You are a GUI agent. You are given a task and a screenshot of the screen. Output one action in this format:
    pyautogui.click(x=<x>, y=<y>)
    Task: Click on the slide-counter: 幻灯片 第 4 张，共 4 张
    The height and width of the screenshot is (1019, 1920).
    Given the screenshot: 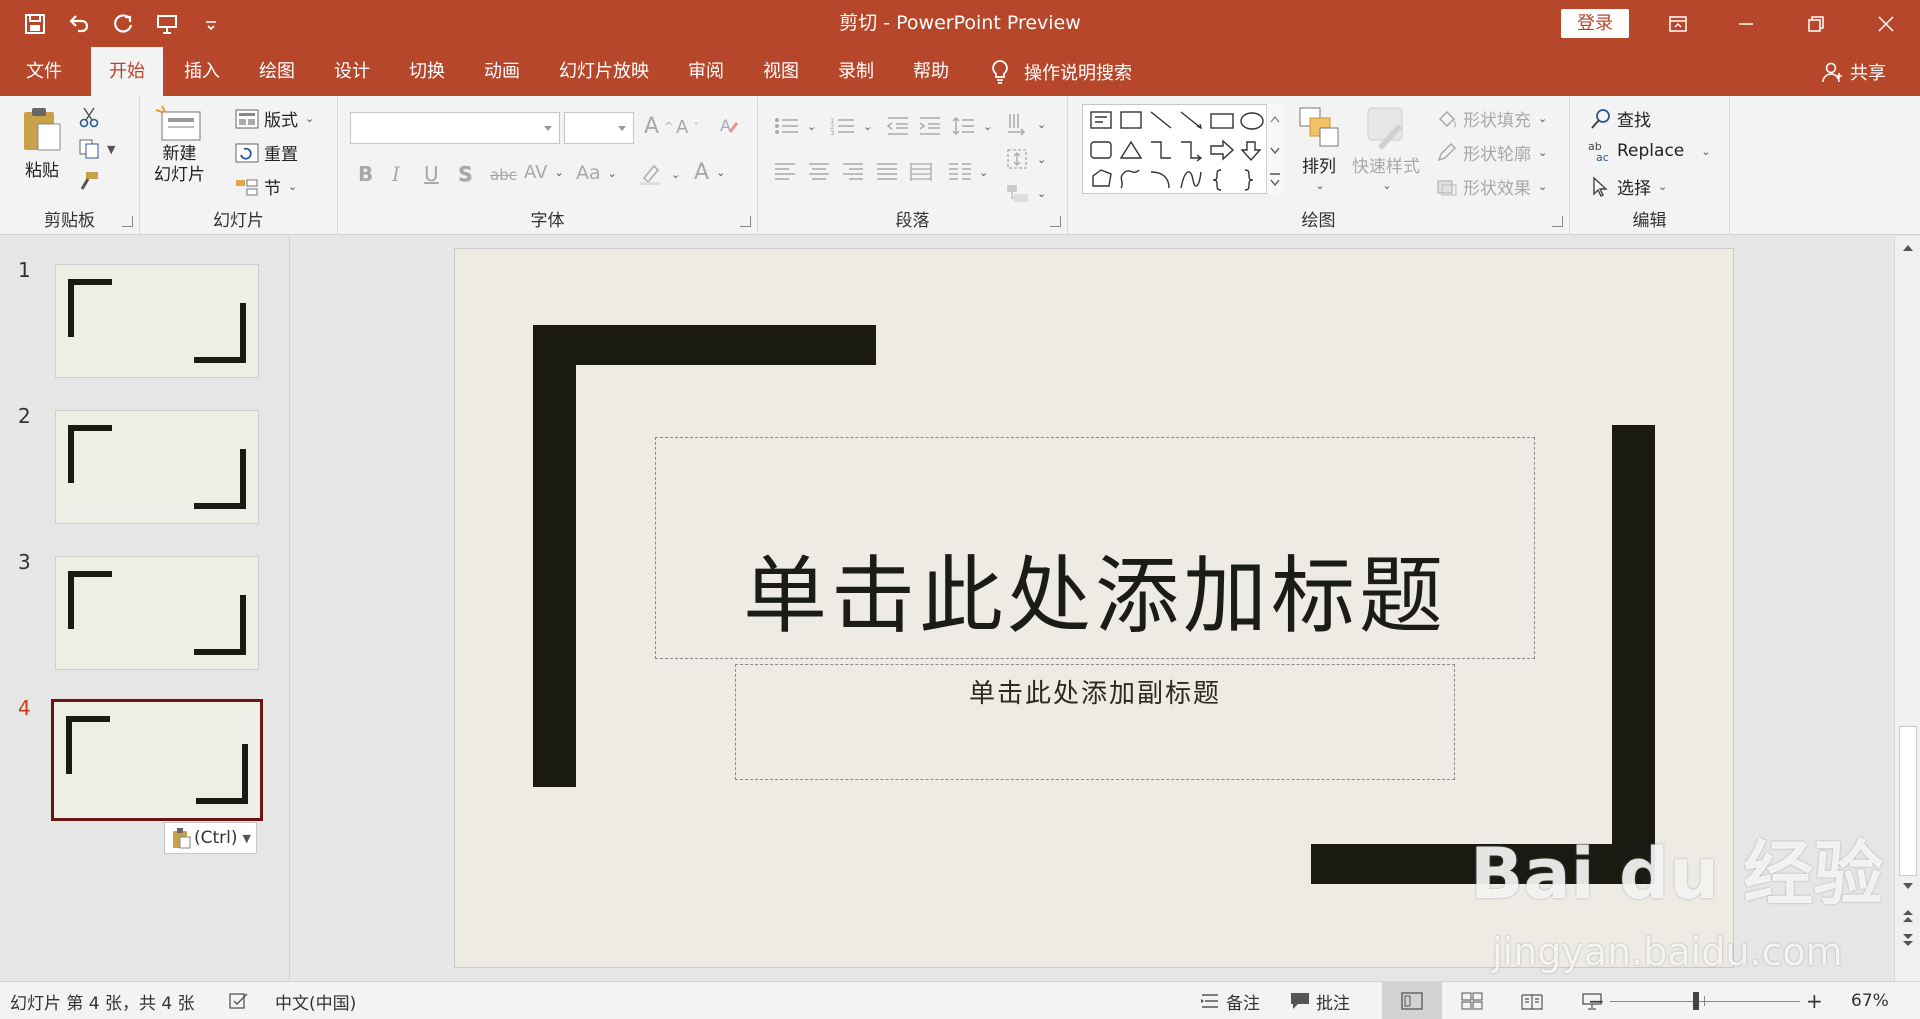 What is the action you would take?
    pyautogui.click(x=102, y=1000)
    